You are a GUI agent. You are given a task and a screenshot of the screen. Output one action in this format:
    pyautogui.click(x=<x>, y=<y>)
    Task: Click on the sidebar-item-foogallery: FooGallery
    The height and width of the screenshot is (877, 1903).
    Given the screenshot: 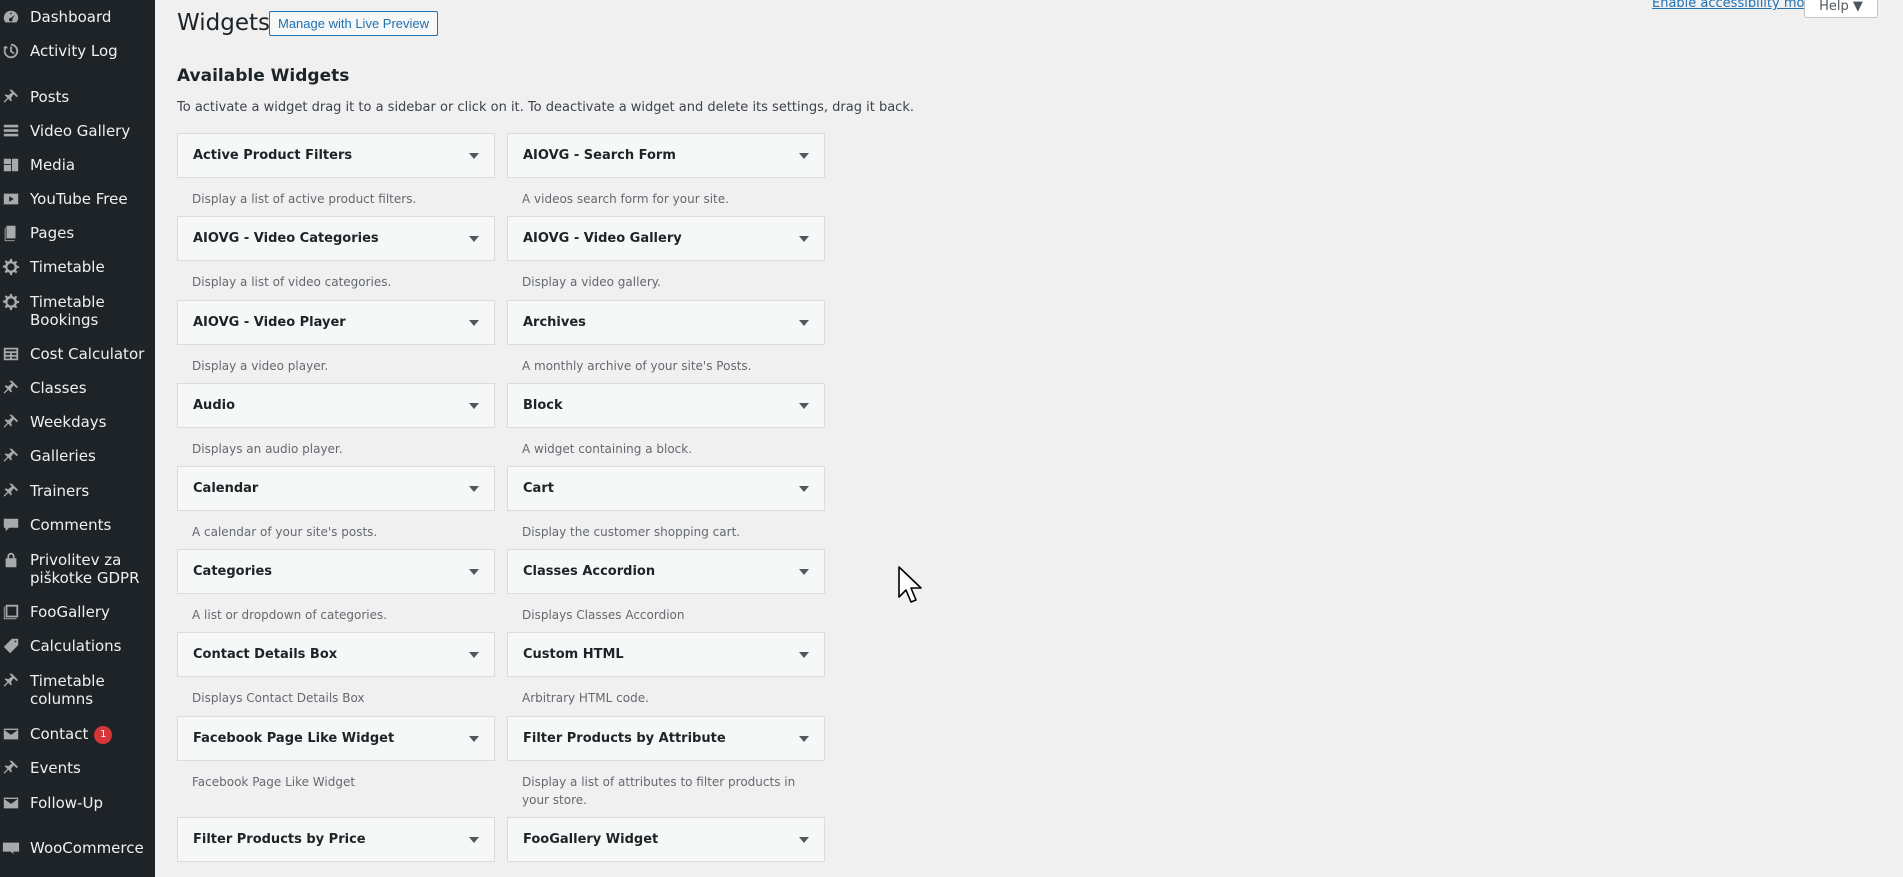 What is the action you would take?
    pyautogui.click(x=77, y=612)
    